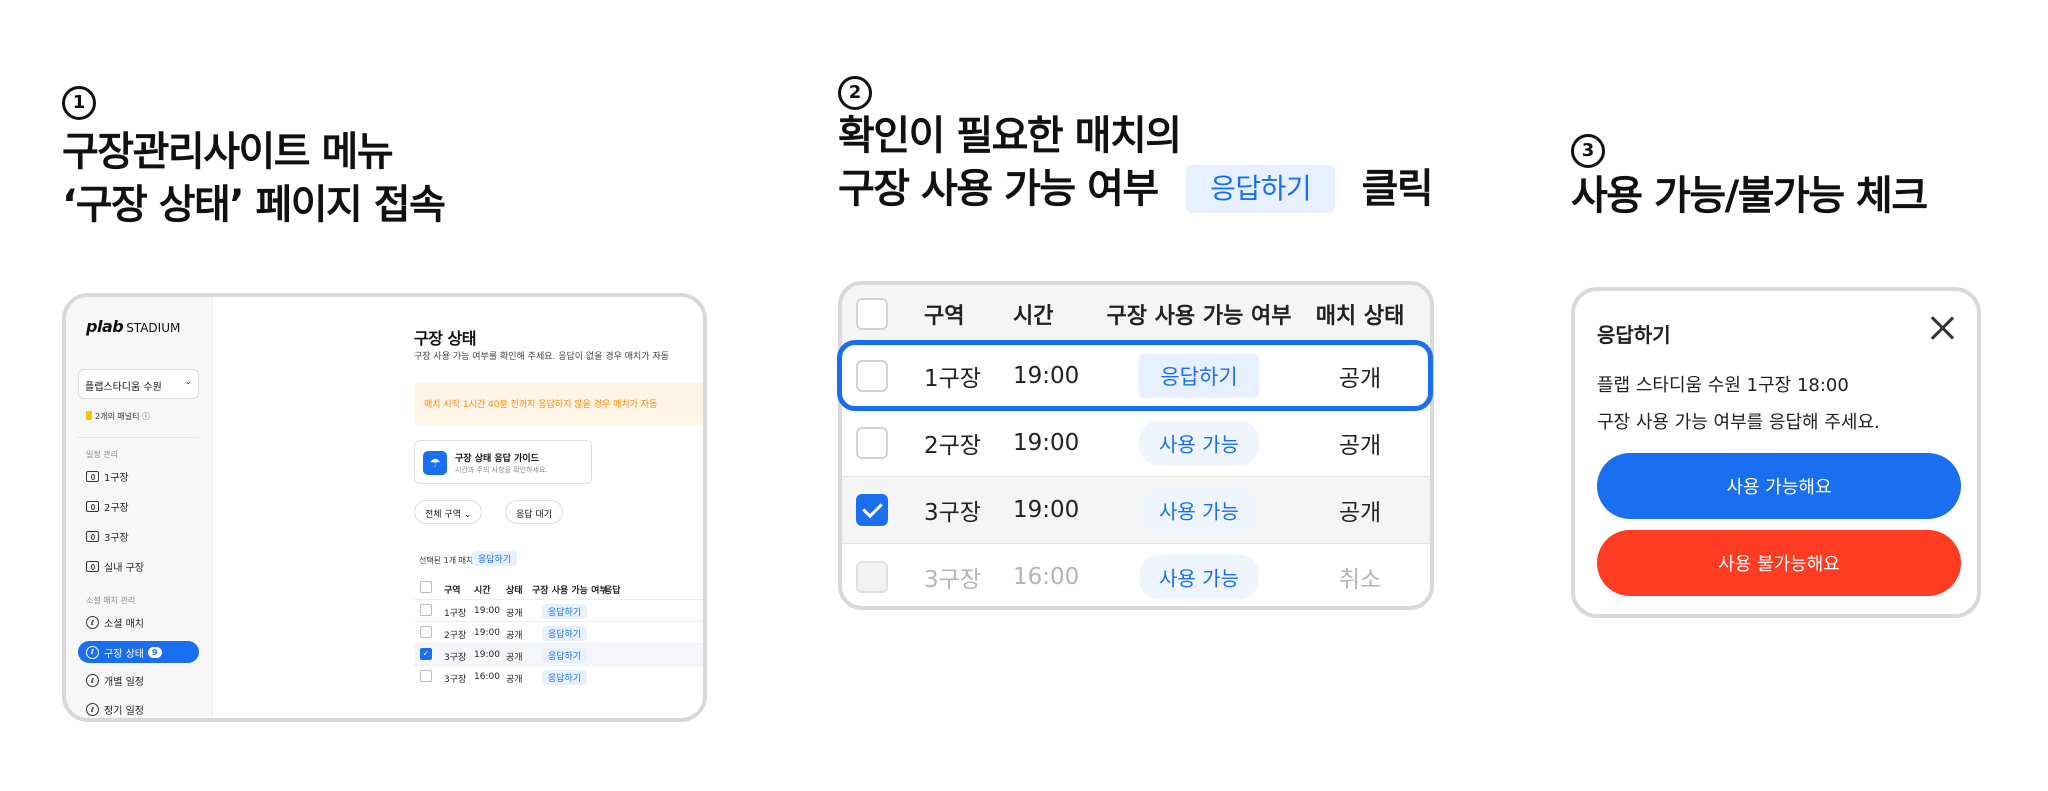 The width and height of the screenshot is (2048, 791). I want to click on table-row: ✓ 3구장 19:00 공개 응답하기, so click(558, 654).